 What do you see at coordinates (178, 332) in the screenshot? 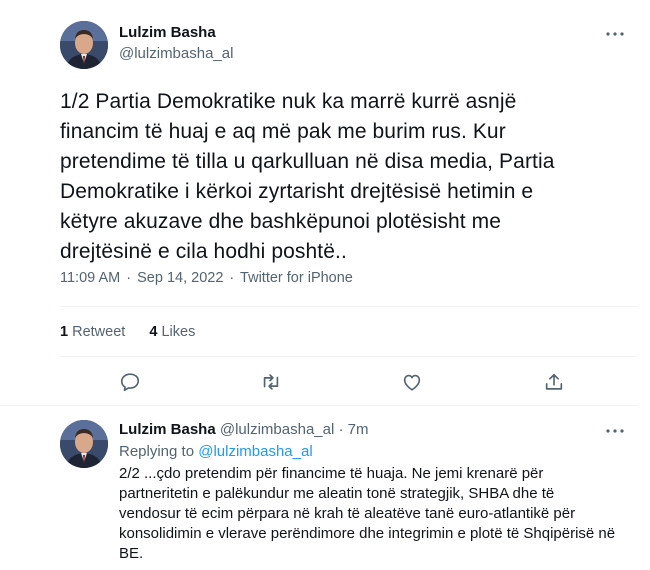
I see `likes-label: Likes` at bounding box center [178, 332].